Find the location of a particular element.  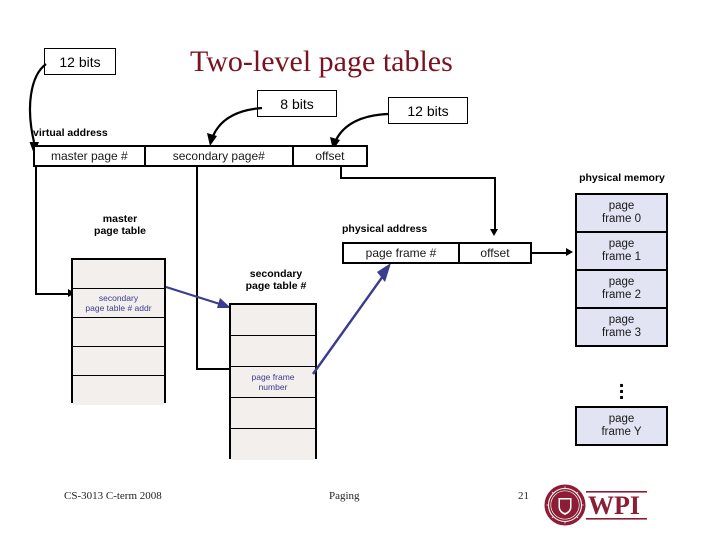

frame-line2: frame 0 is located at coordinates (621, 219).